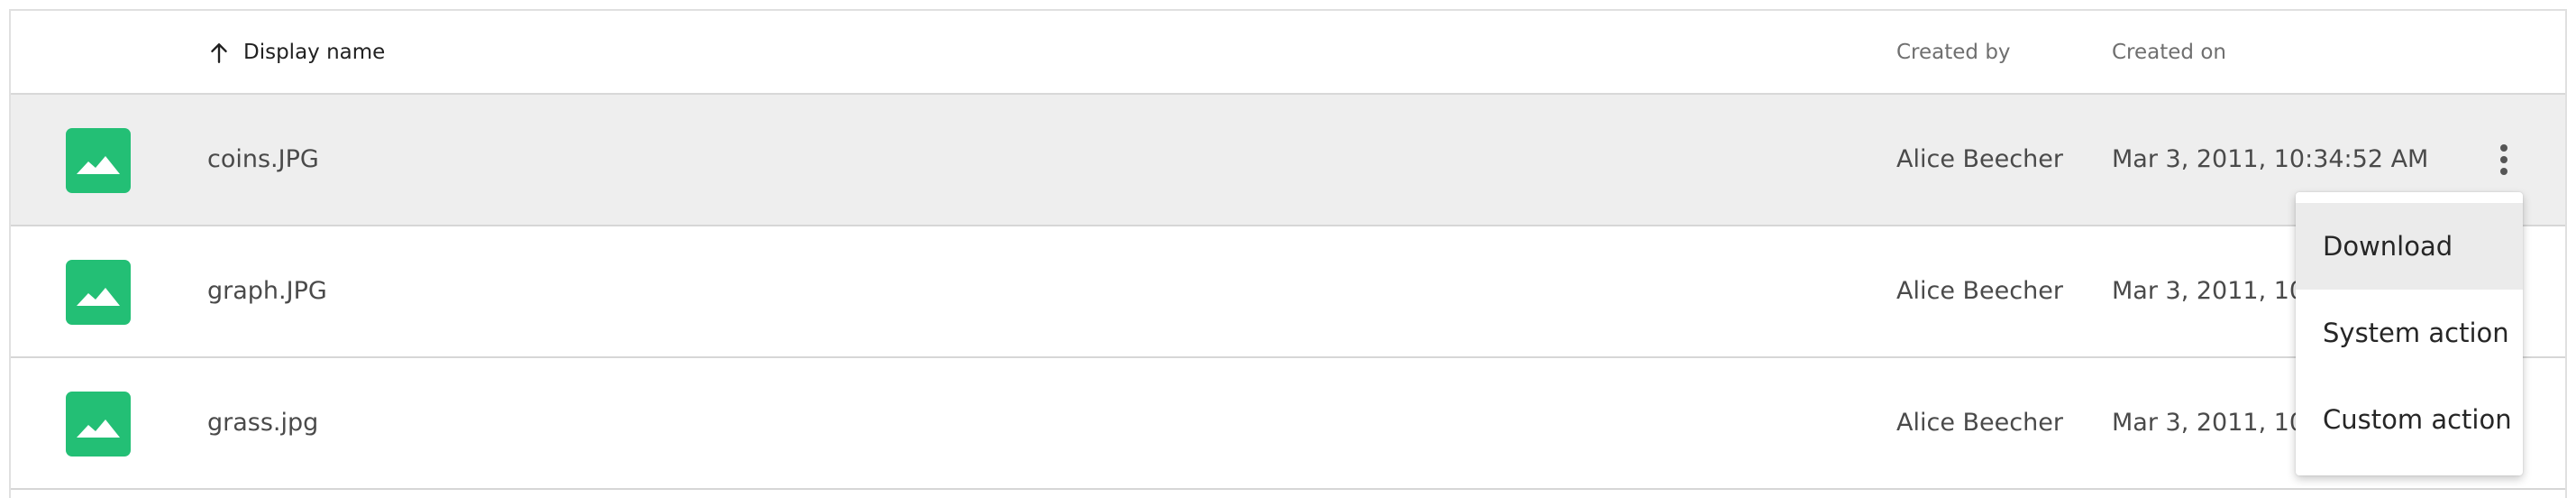 Image resolution: width=2576 pixels, height=498 pixels. I want to click on menu-item-download: Download, so click(2409, 246).